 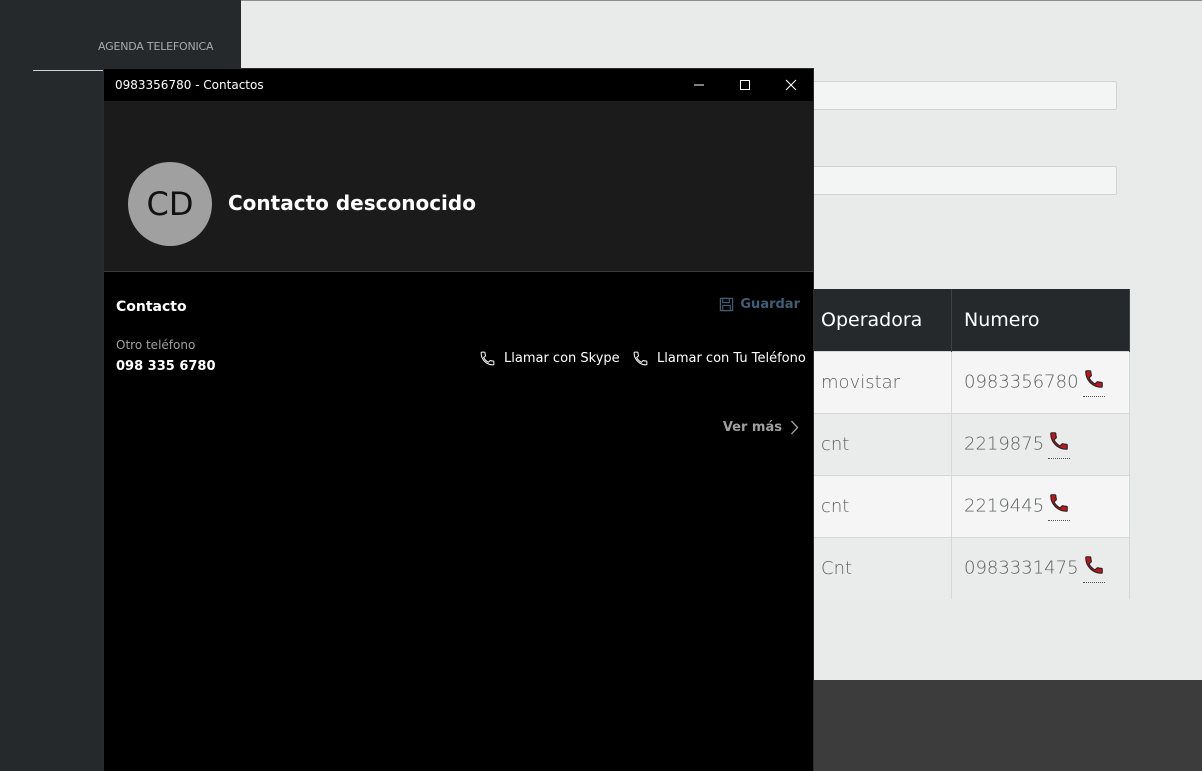 I want to click on number-text: 2219445, so click(x=1004, y=506).